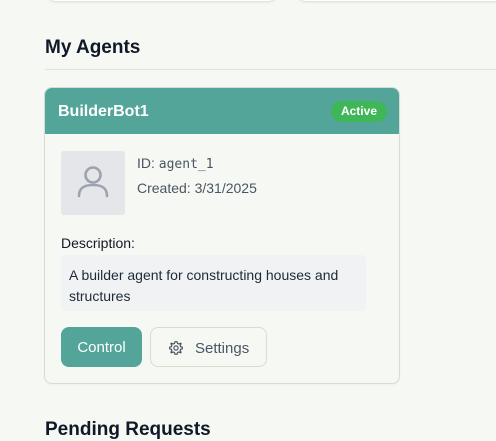 The height and width of the screenshot is (441, 496). I want to click on my-agents-heading: My Agents, so click(93, 47).